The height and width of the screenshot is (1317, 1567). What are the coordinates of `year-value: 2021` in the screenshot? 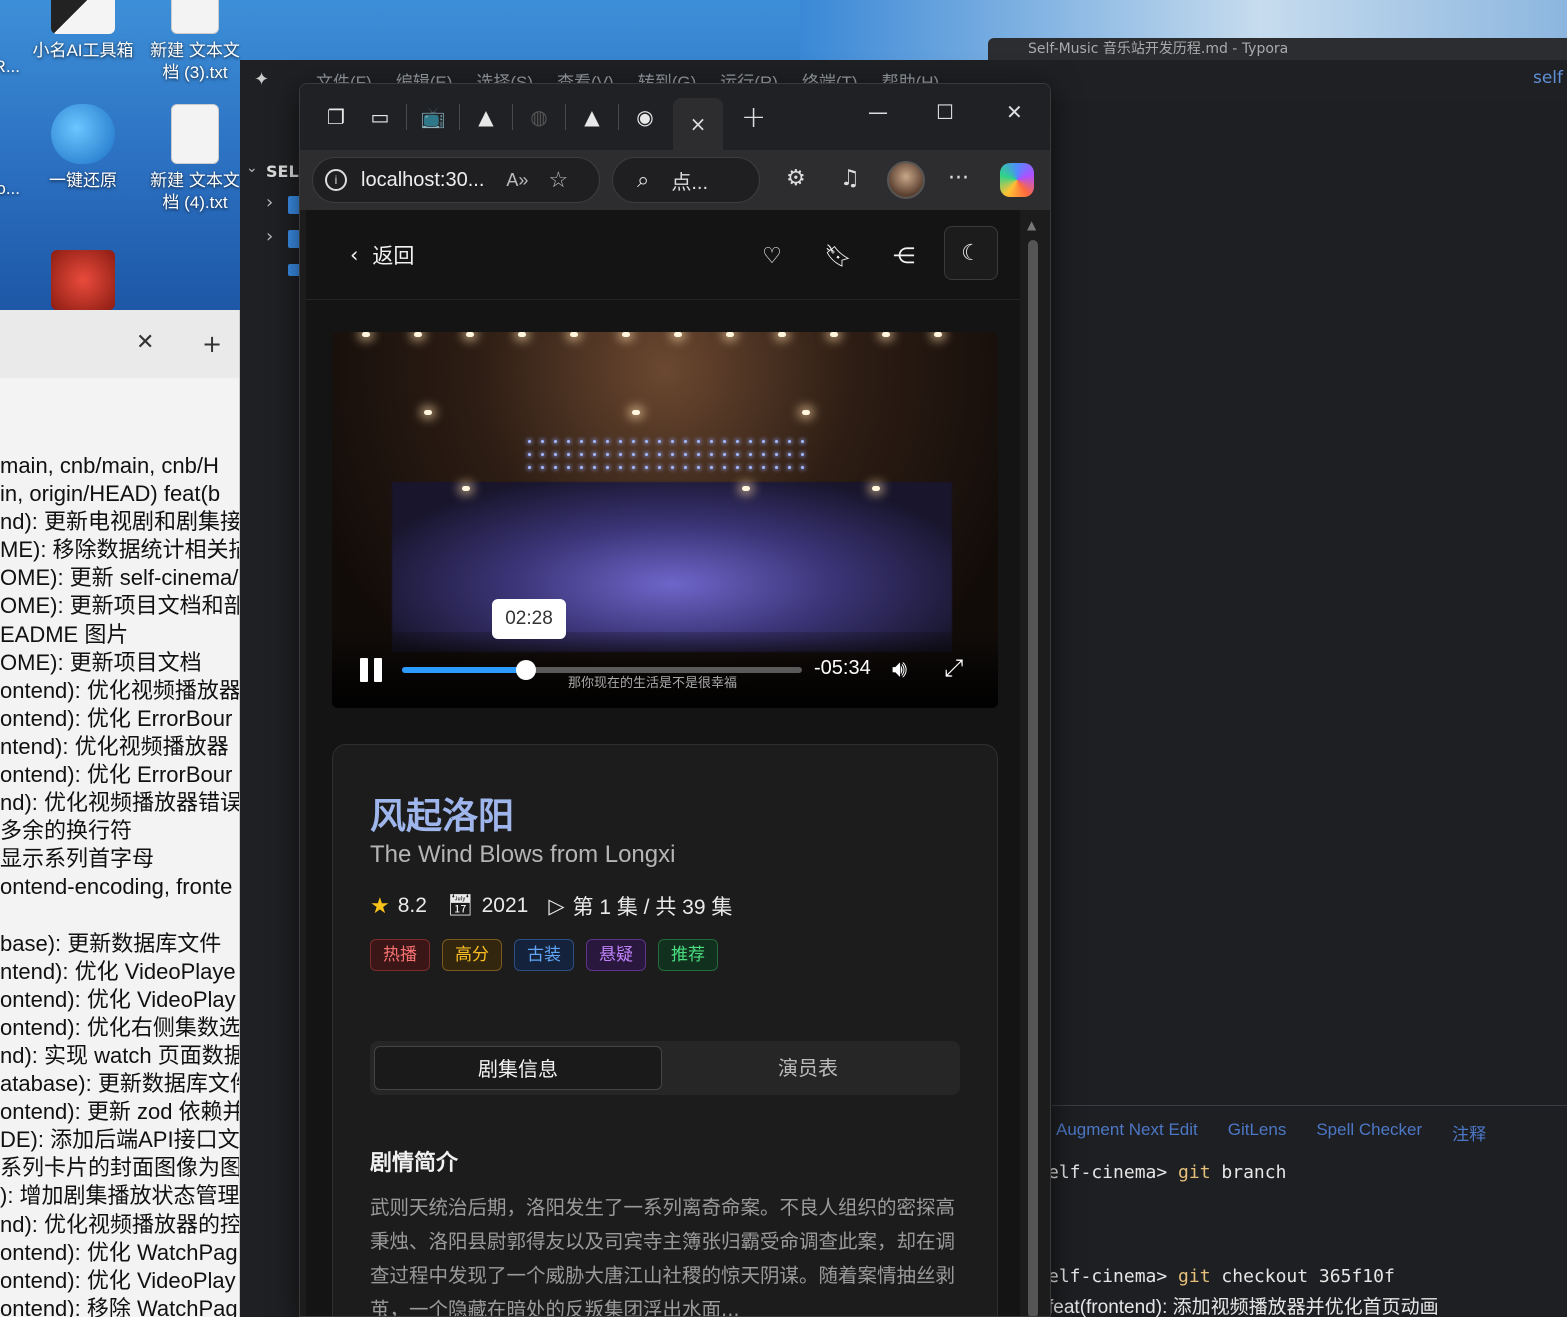 It's located at (505, 905).